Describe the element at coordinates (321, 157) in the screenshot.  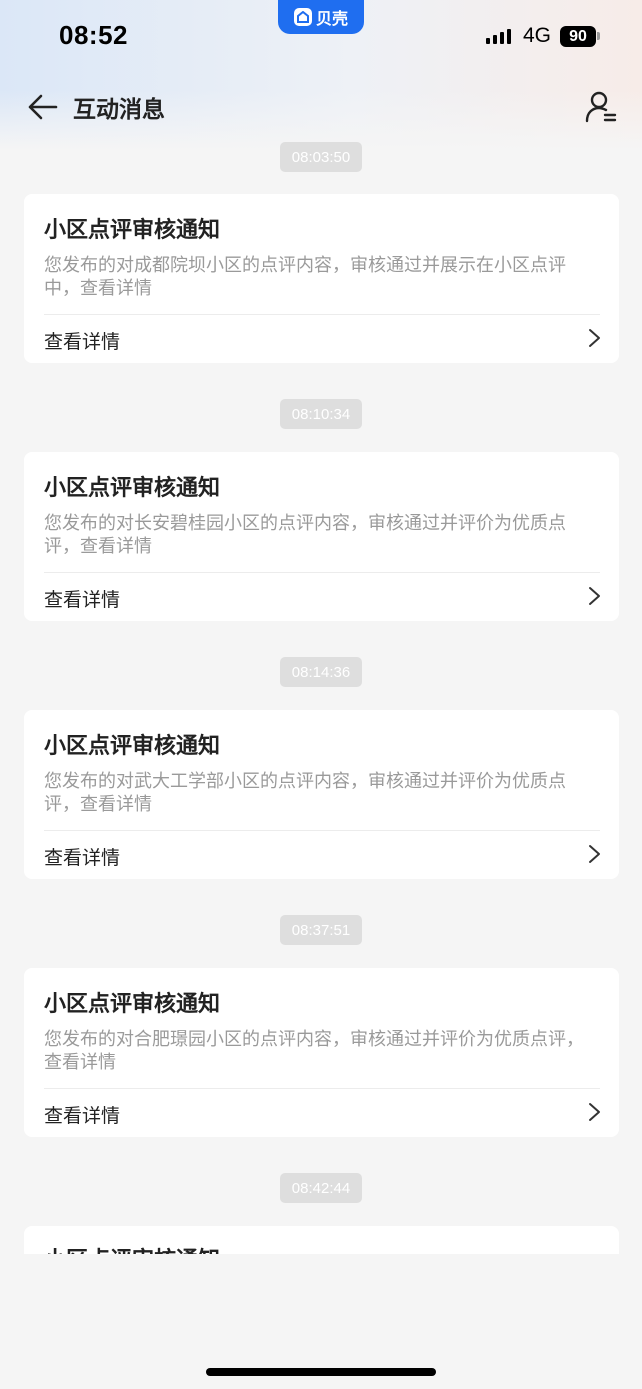
I see `message-timestamp: 08:03:50` at that location.